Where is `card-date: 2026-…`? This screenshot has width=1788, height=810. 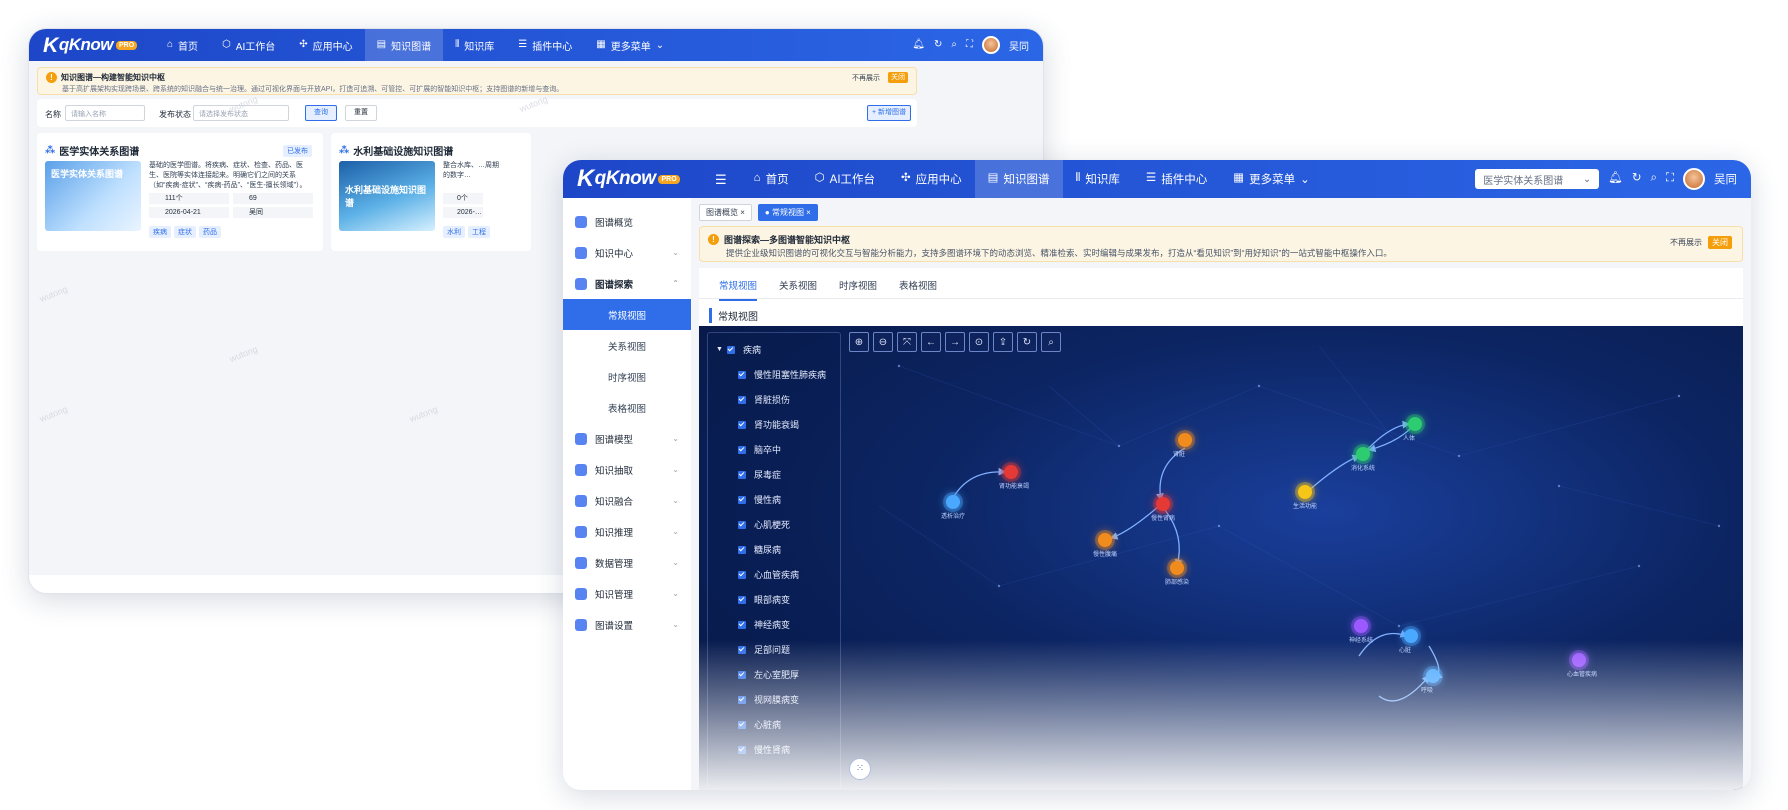 card-date: 2026-… is located at coordinates (463, 212).